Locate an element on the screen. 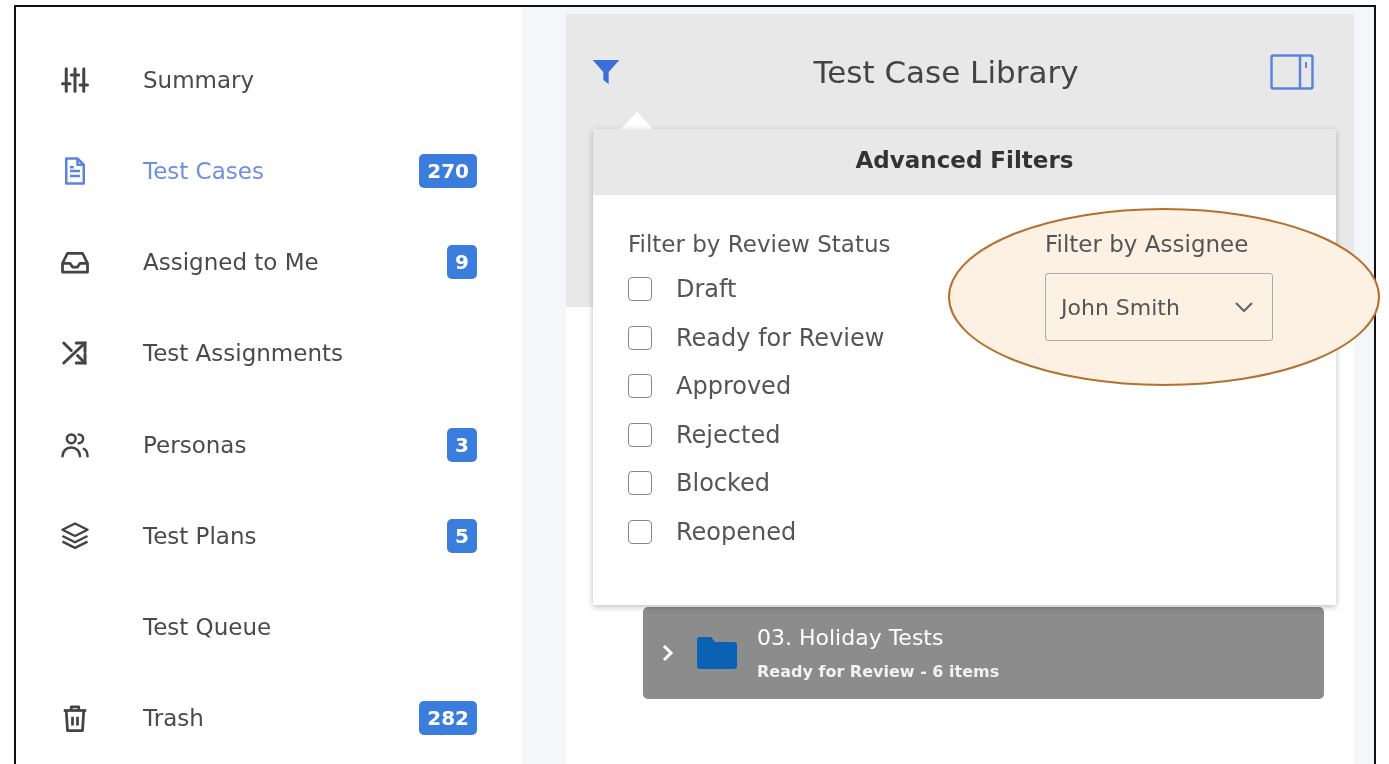  folder-subtitle: Ready for Review - 6 items is located at coordinates (878, 671).